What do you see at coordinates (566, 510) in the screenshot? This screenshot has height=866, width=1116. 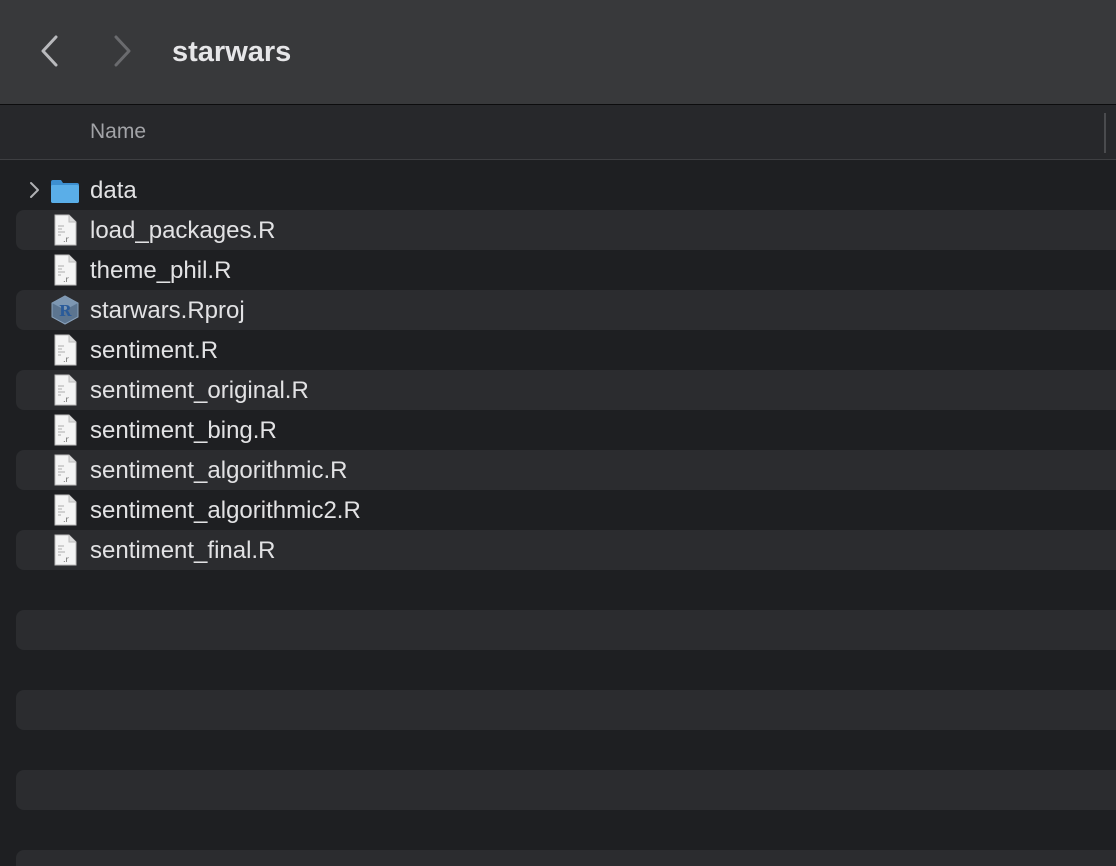 I see `file-row: .r sentiment_algorithmic2.R` at bounding box center [566, 510].